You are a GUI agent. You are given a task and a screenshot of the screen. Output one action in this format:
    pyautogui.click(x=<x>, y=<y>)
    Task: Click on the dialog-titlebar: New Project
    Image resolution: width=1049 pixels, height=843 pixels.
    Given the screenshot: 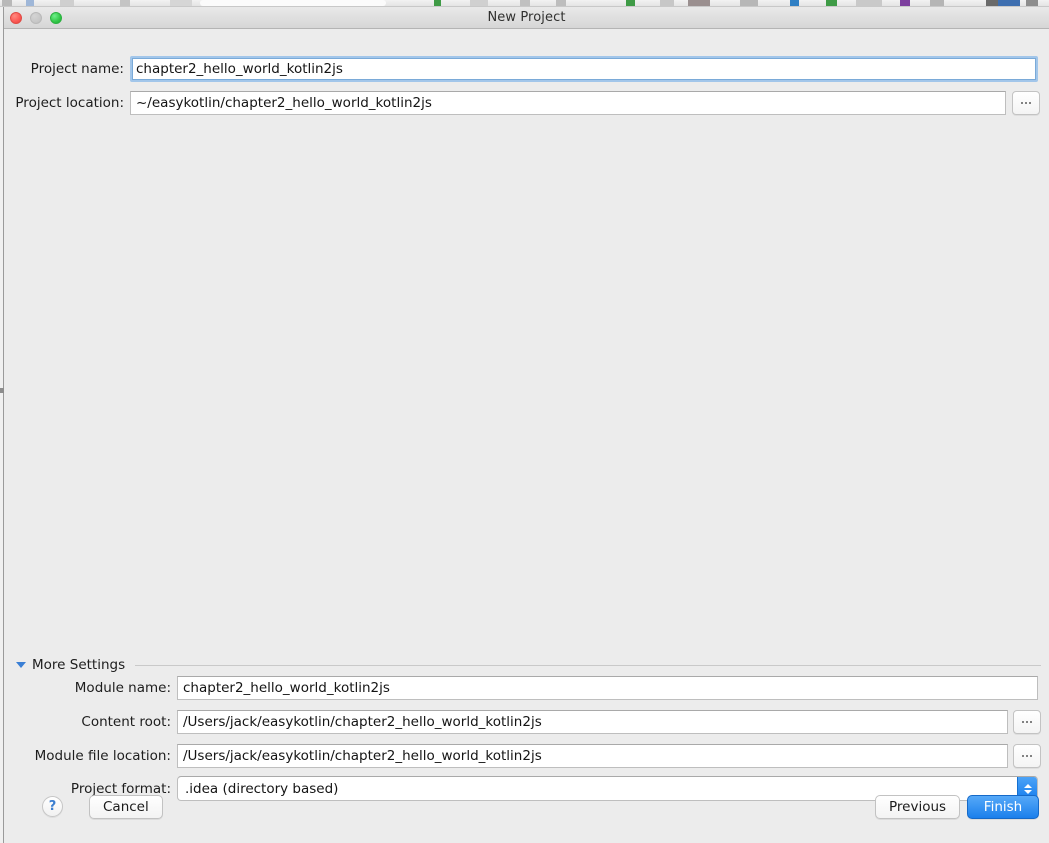 What is the action you would take?
    pyautogui.click(x=526, y=18)
    